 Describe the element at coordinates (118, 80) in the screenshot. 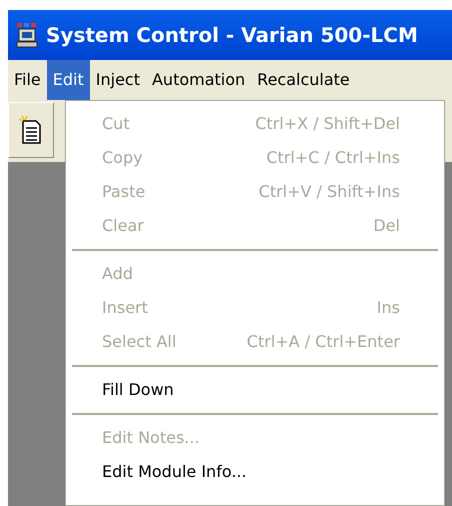

I see `menu-item: Inject` at that location.